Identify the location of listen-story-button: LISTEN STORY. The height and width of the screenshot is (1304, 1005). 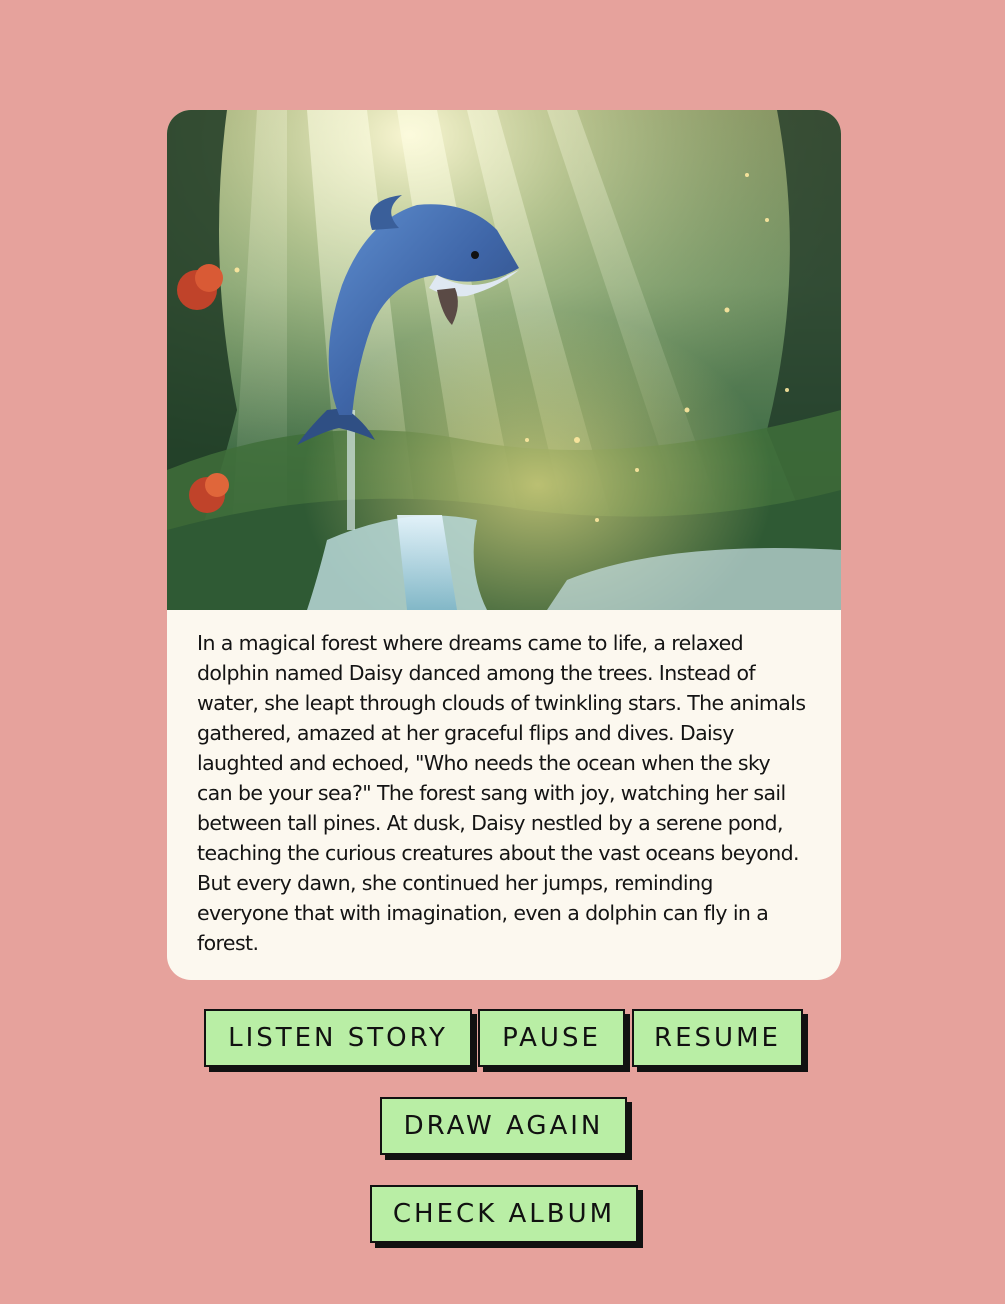
(338, 1038).